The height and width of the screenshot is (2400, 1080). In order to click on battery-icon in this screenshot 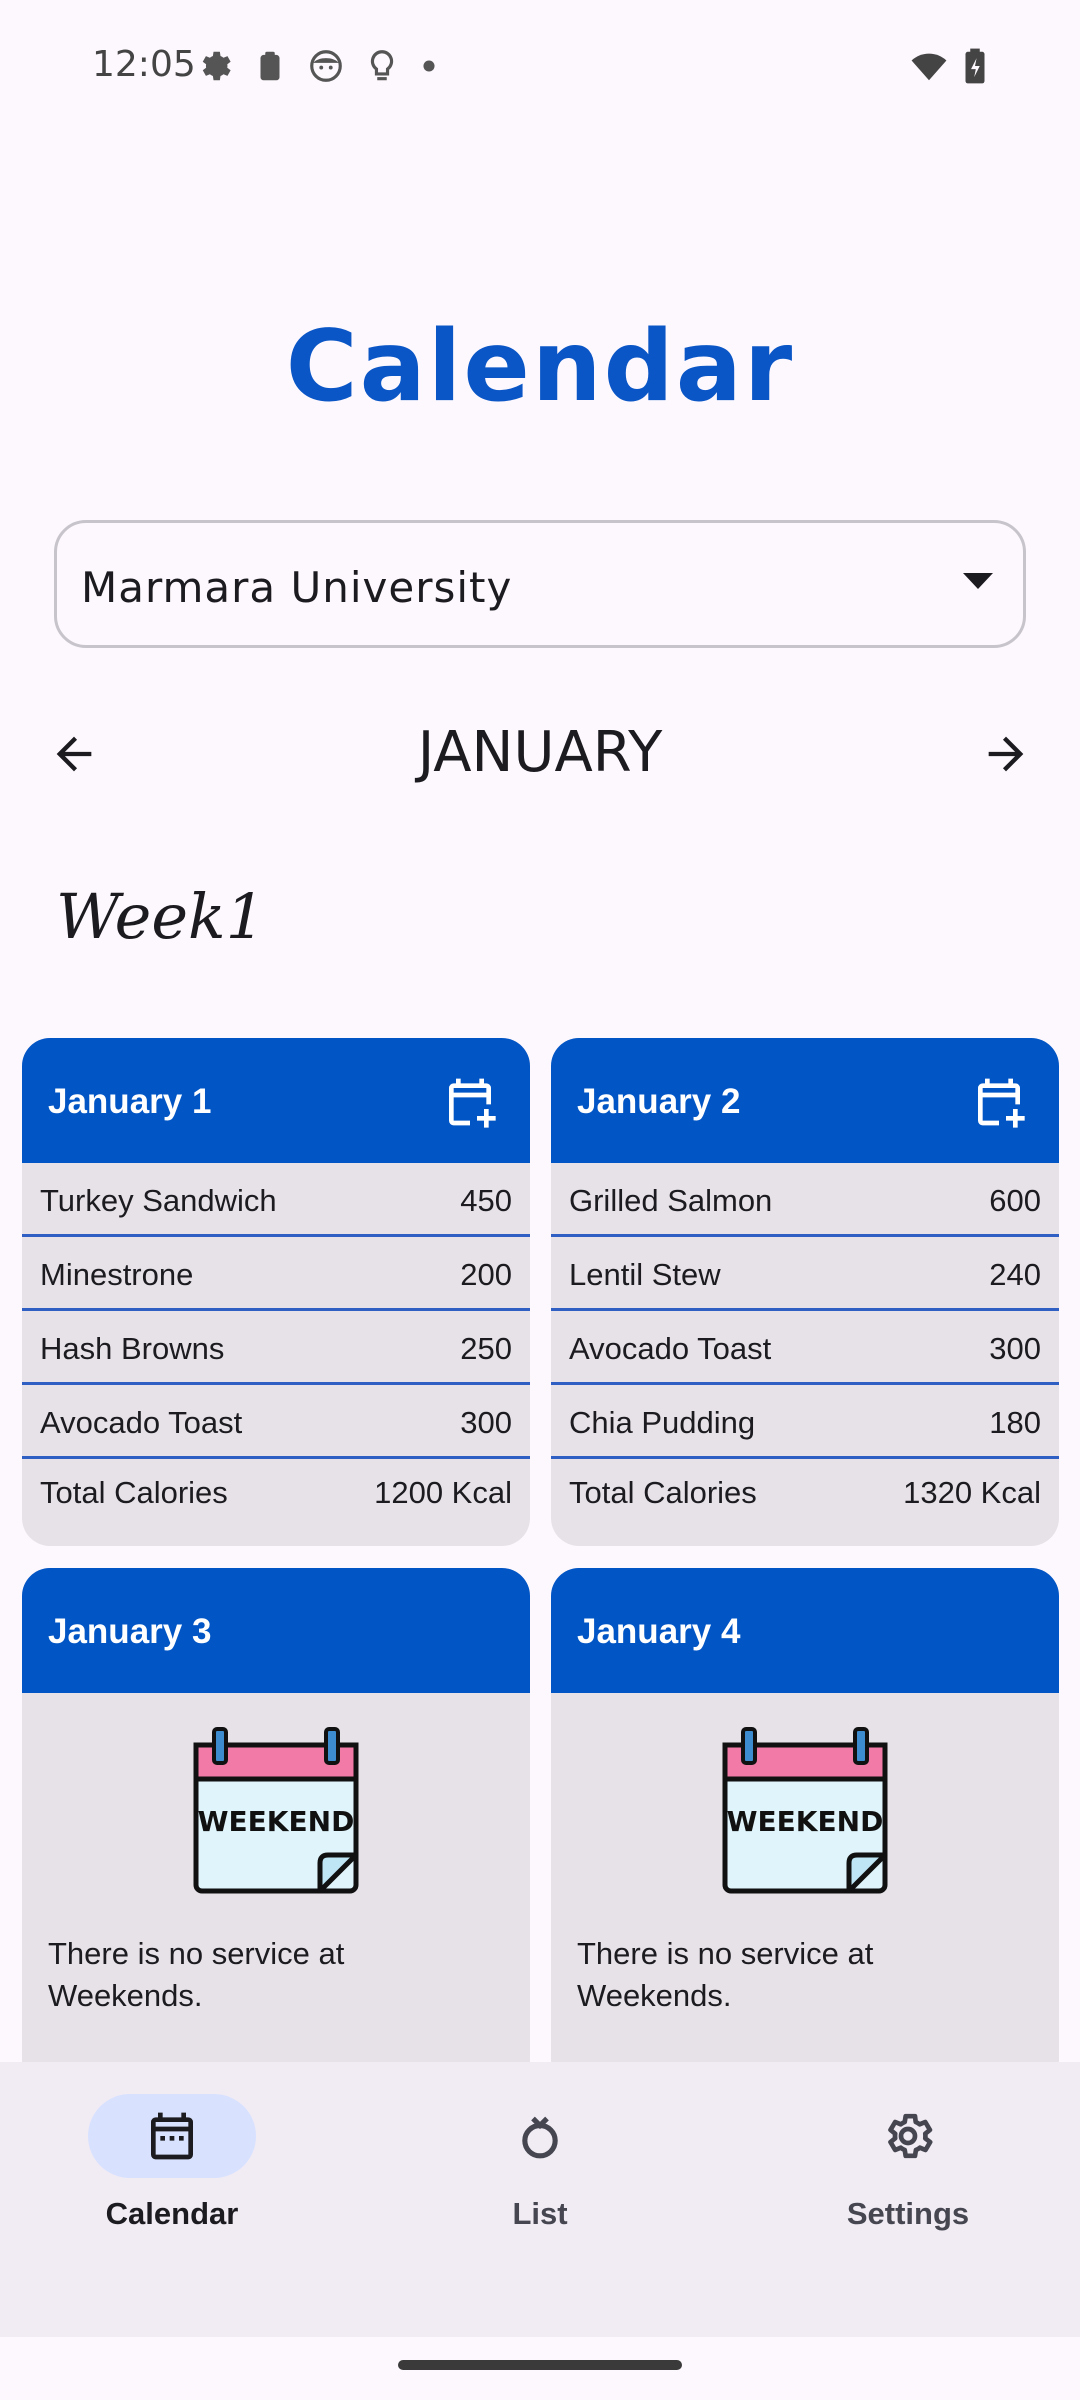, I will do `click(975, 66)`.